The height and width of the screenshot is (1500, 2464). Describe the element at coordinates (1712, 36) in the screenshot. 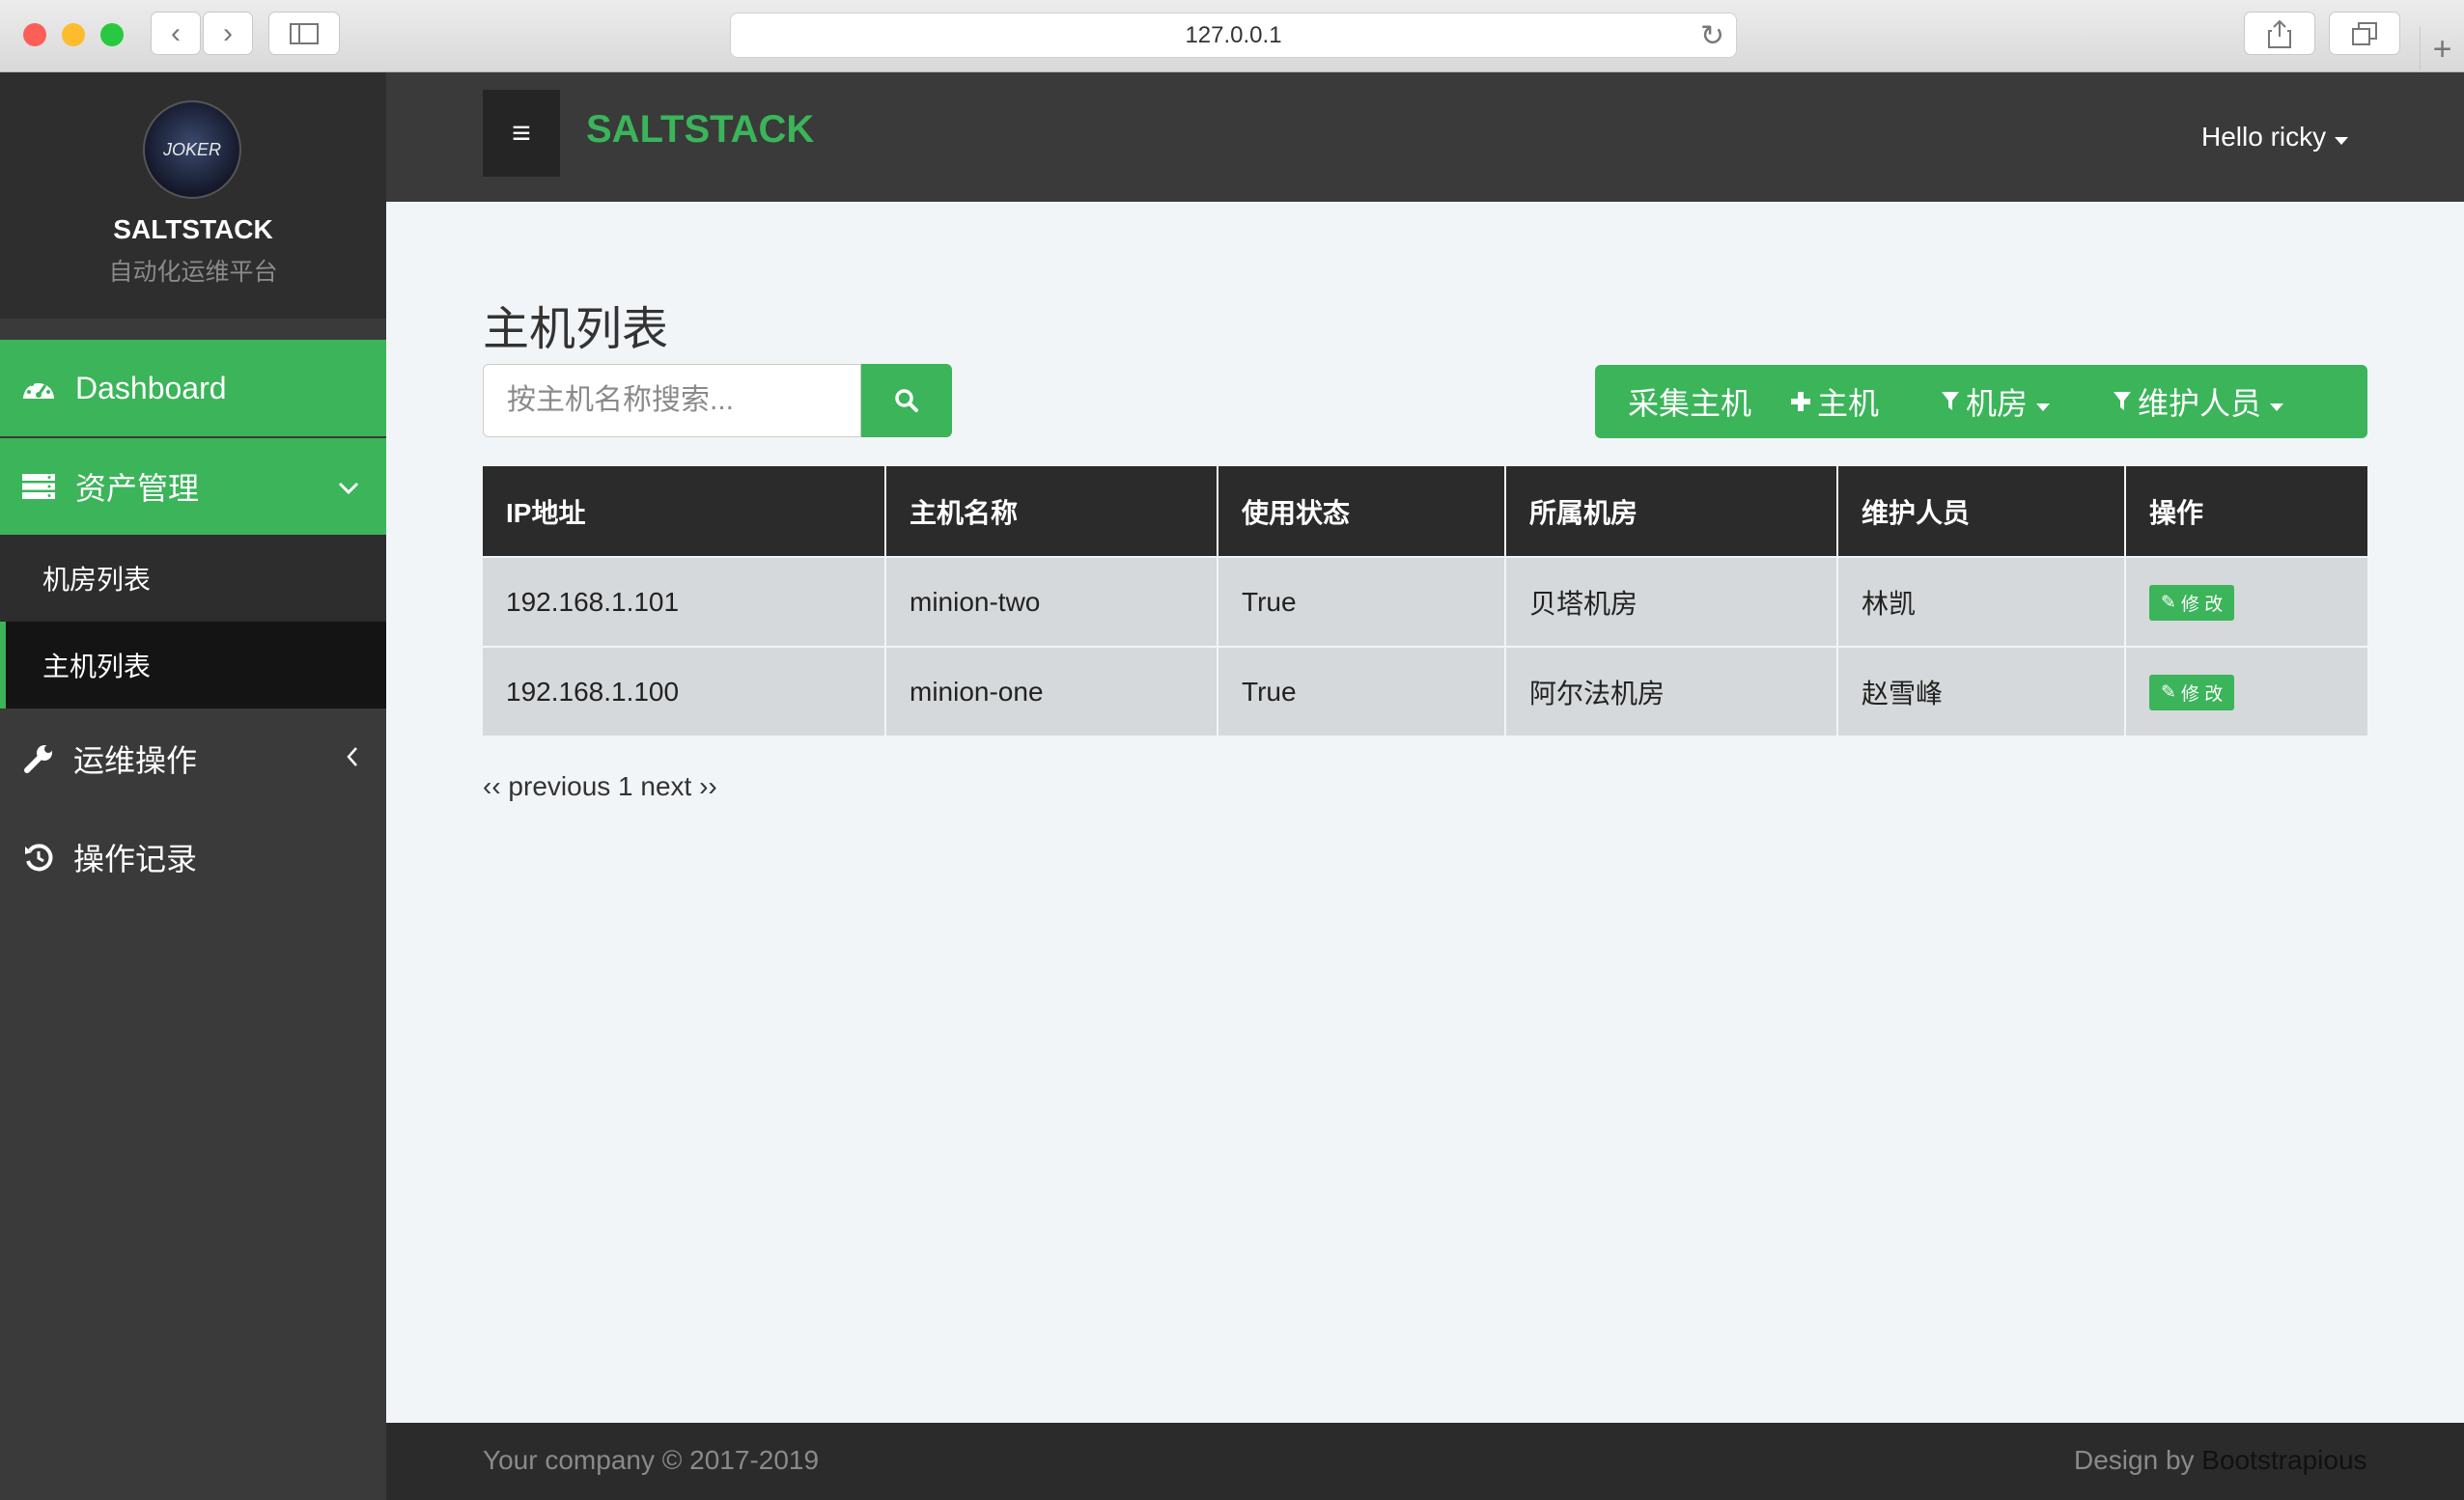

I see `reload-icon: ↻` at that location.